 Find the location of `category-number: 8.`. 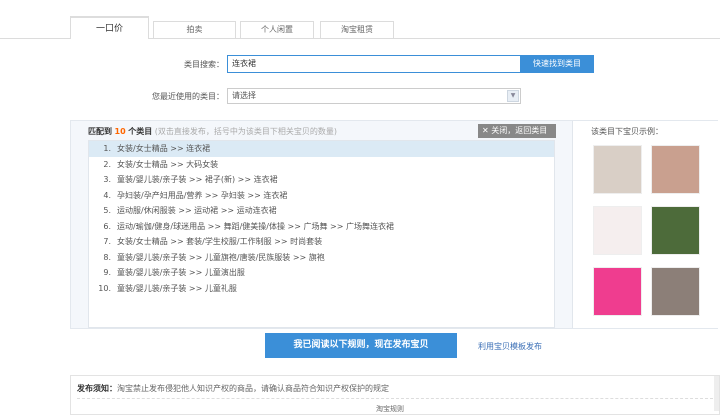

category-number: 8. is located at coordinates (107, 257).